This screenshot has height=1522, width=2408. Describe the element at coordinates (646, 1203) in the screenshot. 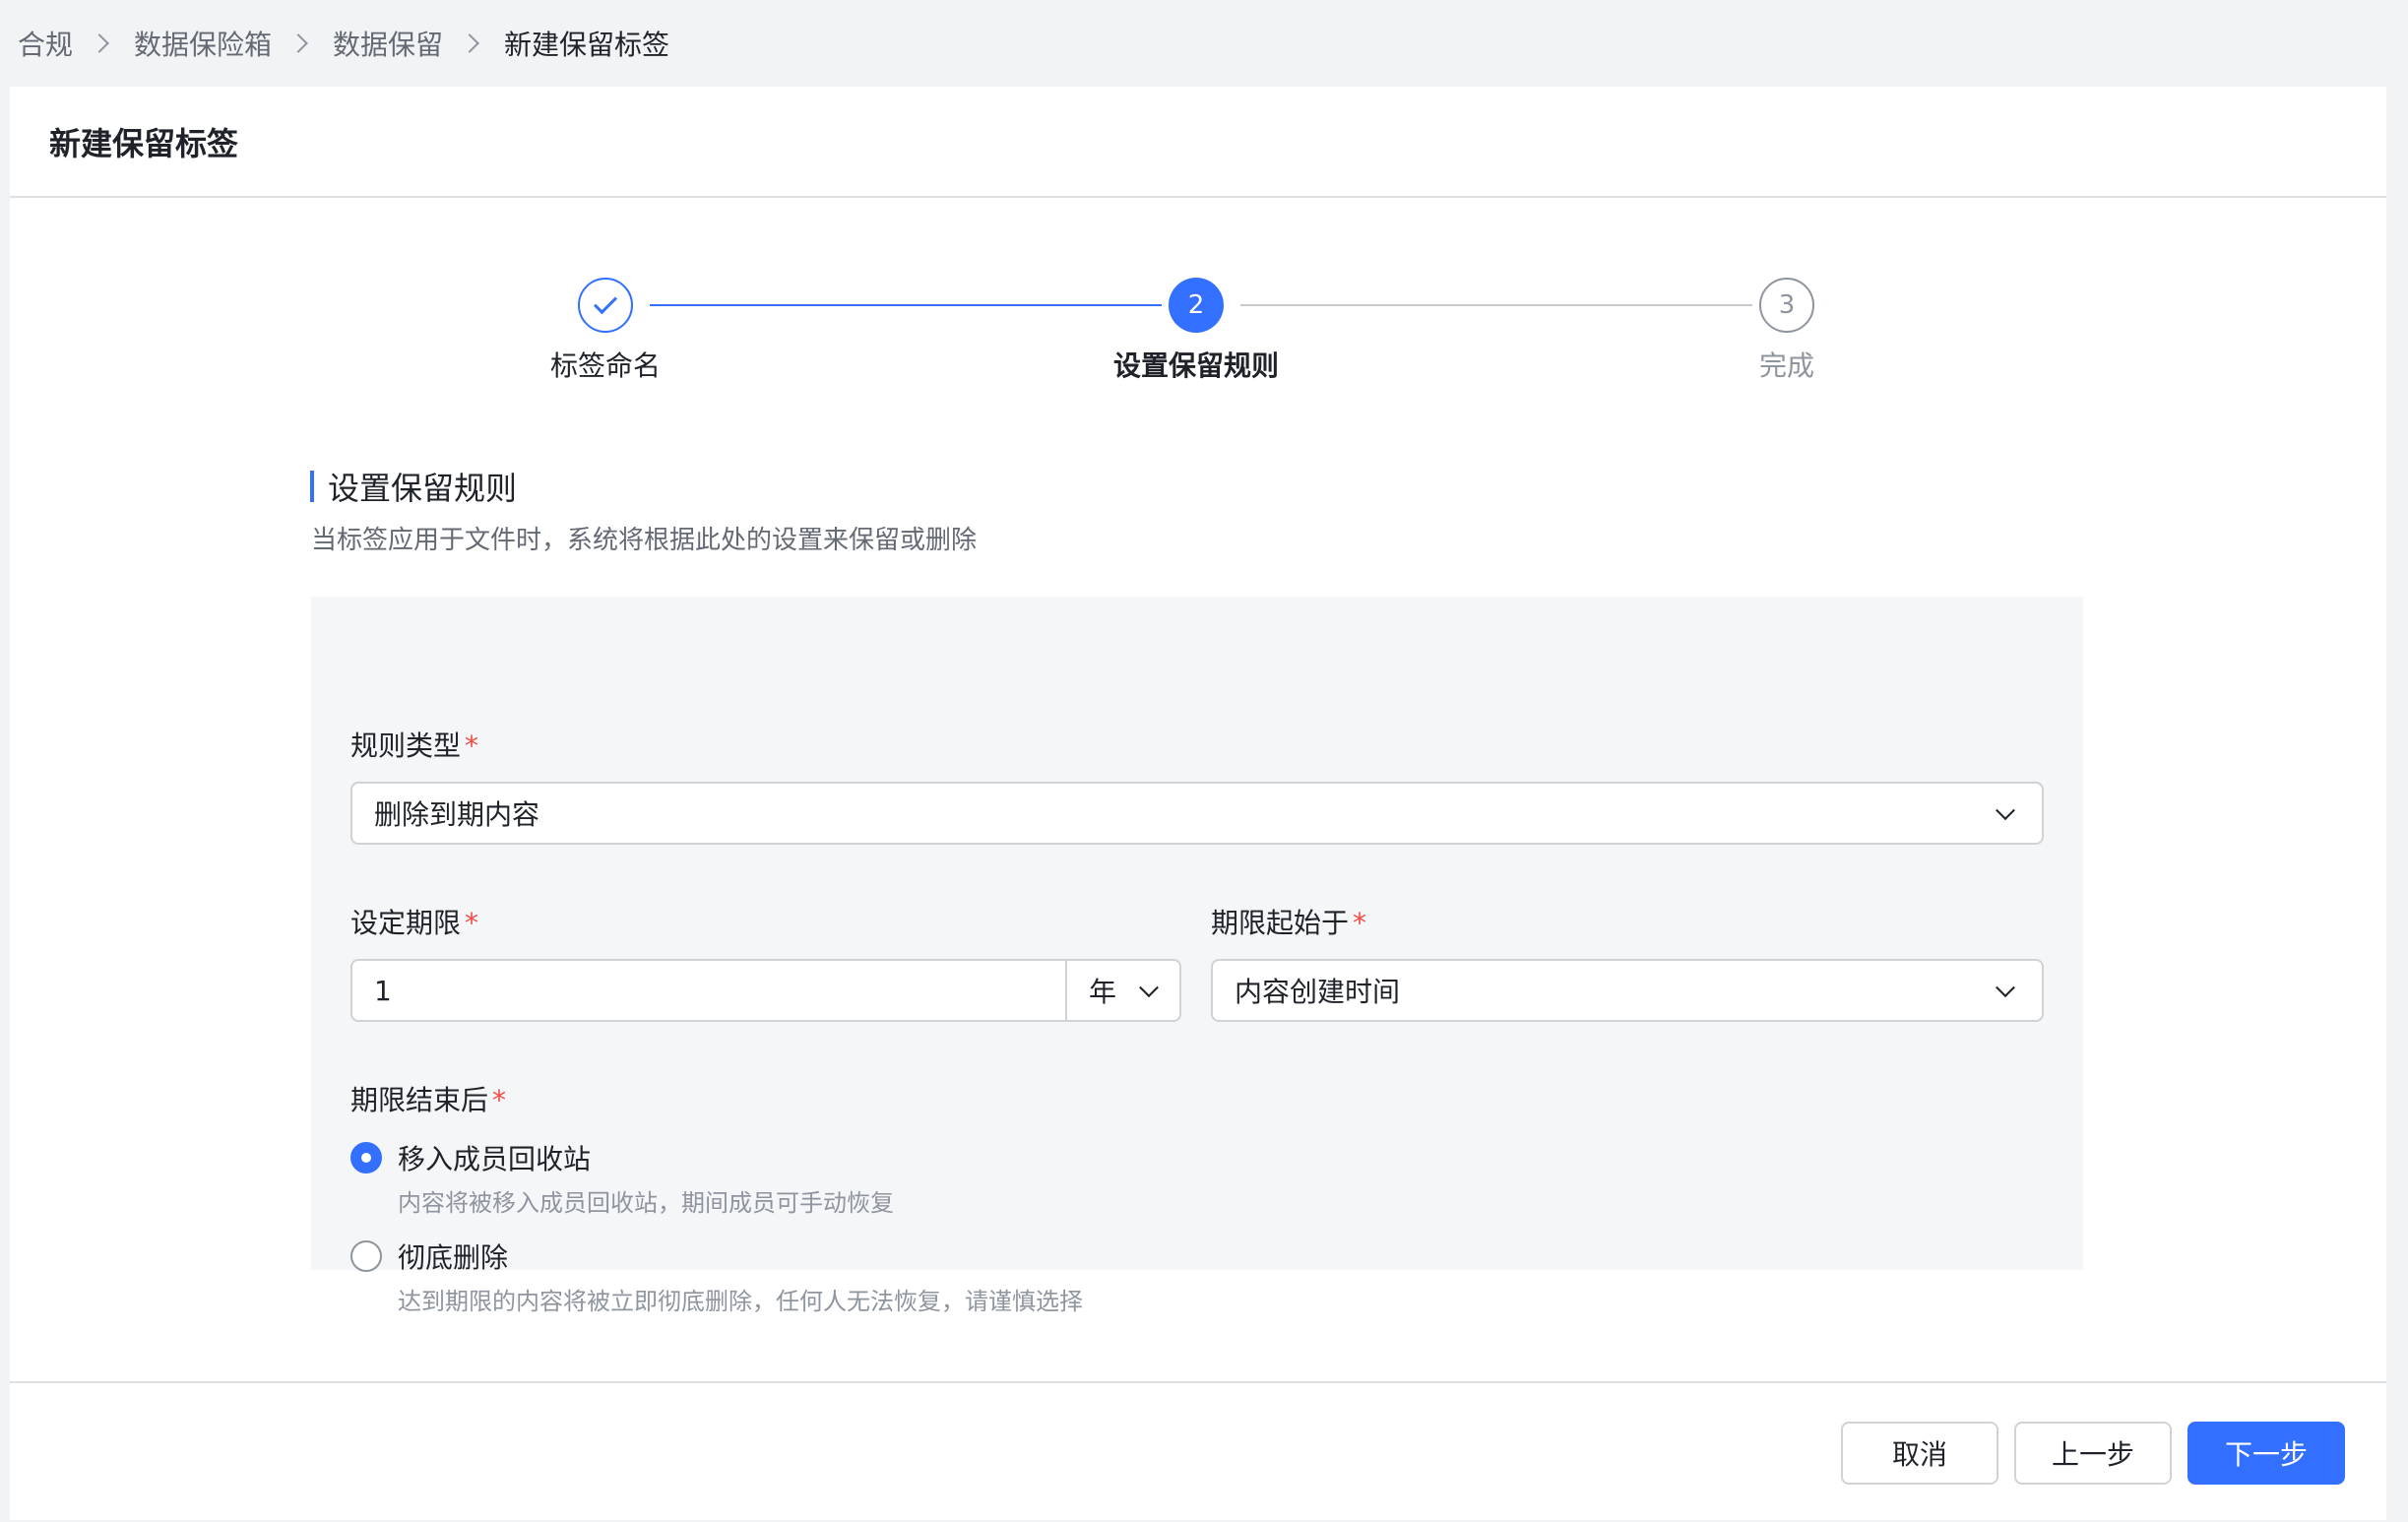

I see `radio-description: 内容将被移入成员回收站，期间成员可手动恢复` at that location.